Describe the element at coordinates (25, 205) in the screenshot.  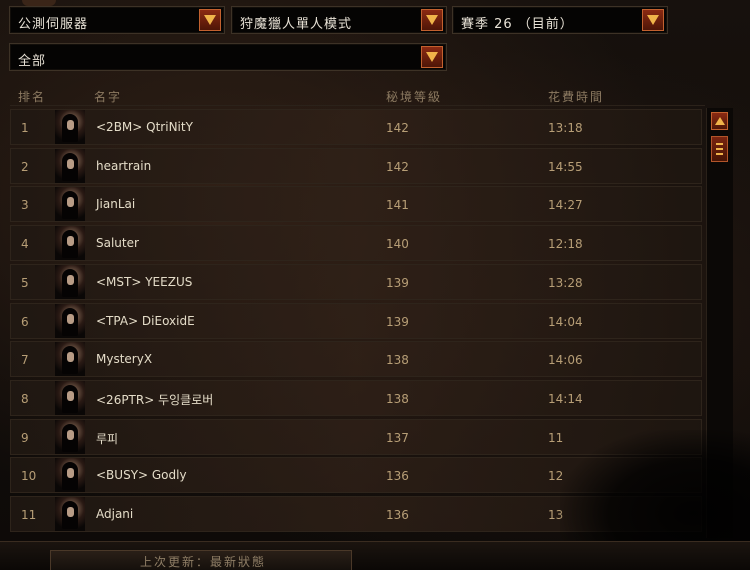
I see `row-rank: 3` at that location.